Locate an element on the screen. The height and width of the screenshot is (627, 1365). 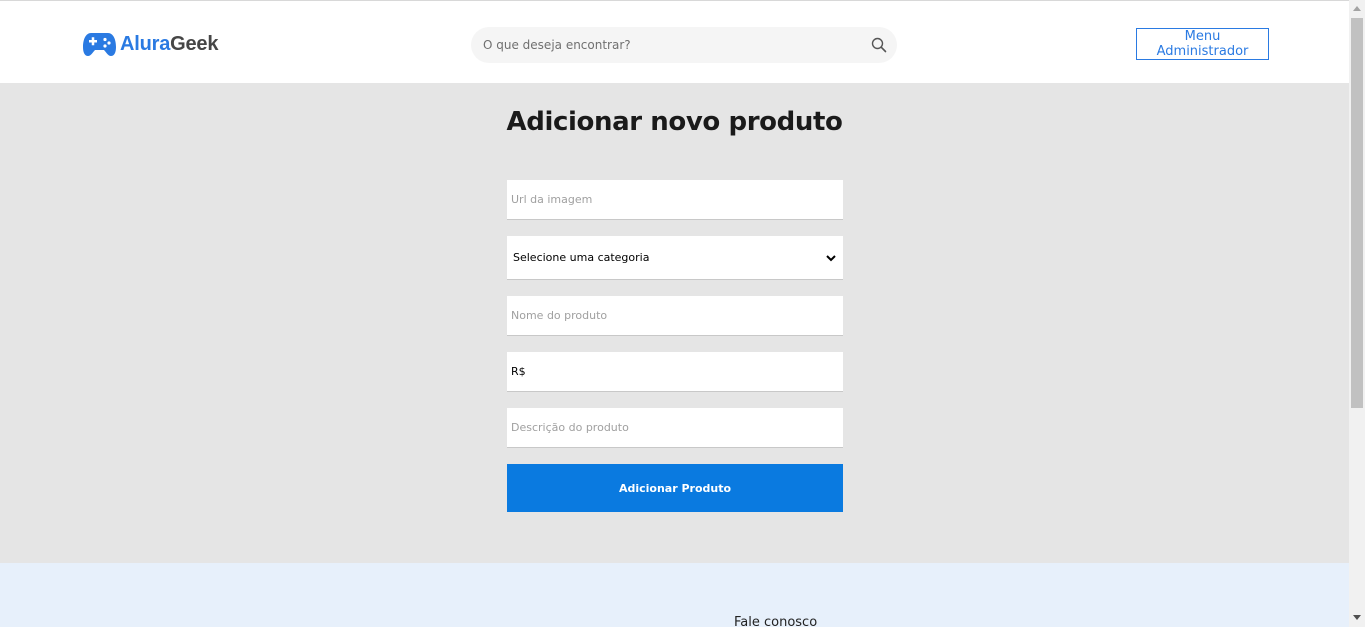
contact-title: Fale conosco is located at coordinates (776, 621).